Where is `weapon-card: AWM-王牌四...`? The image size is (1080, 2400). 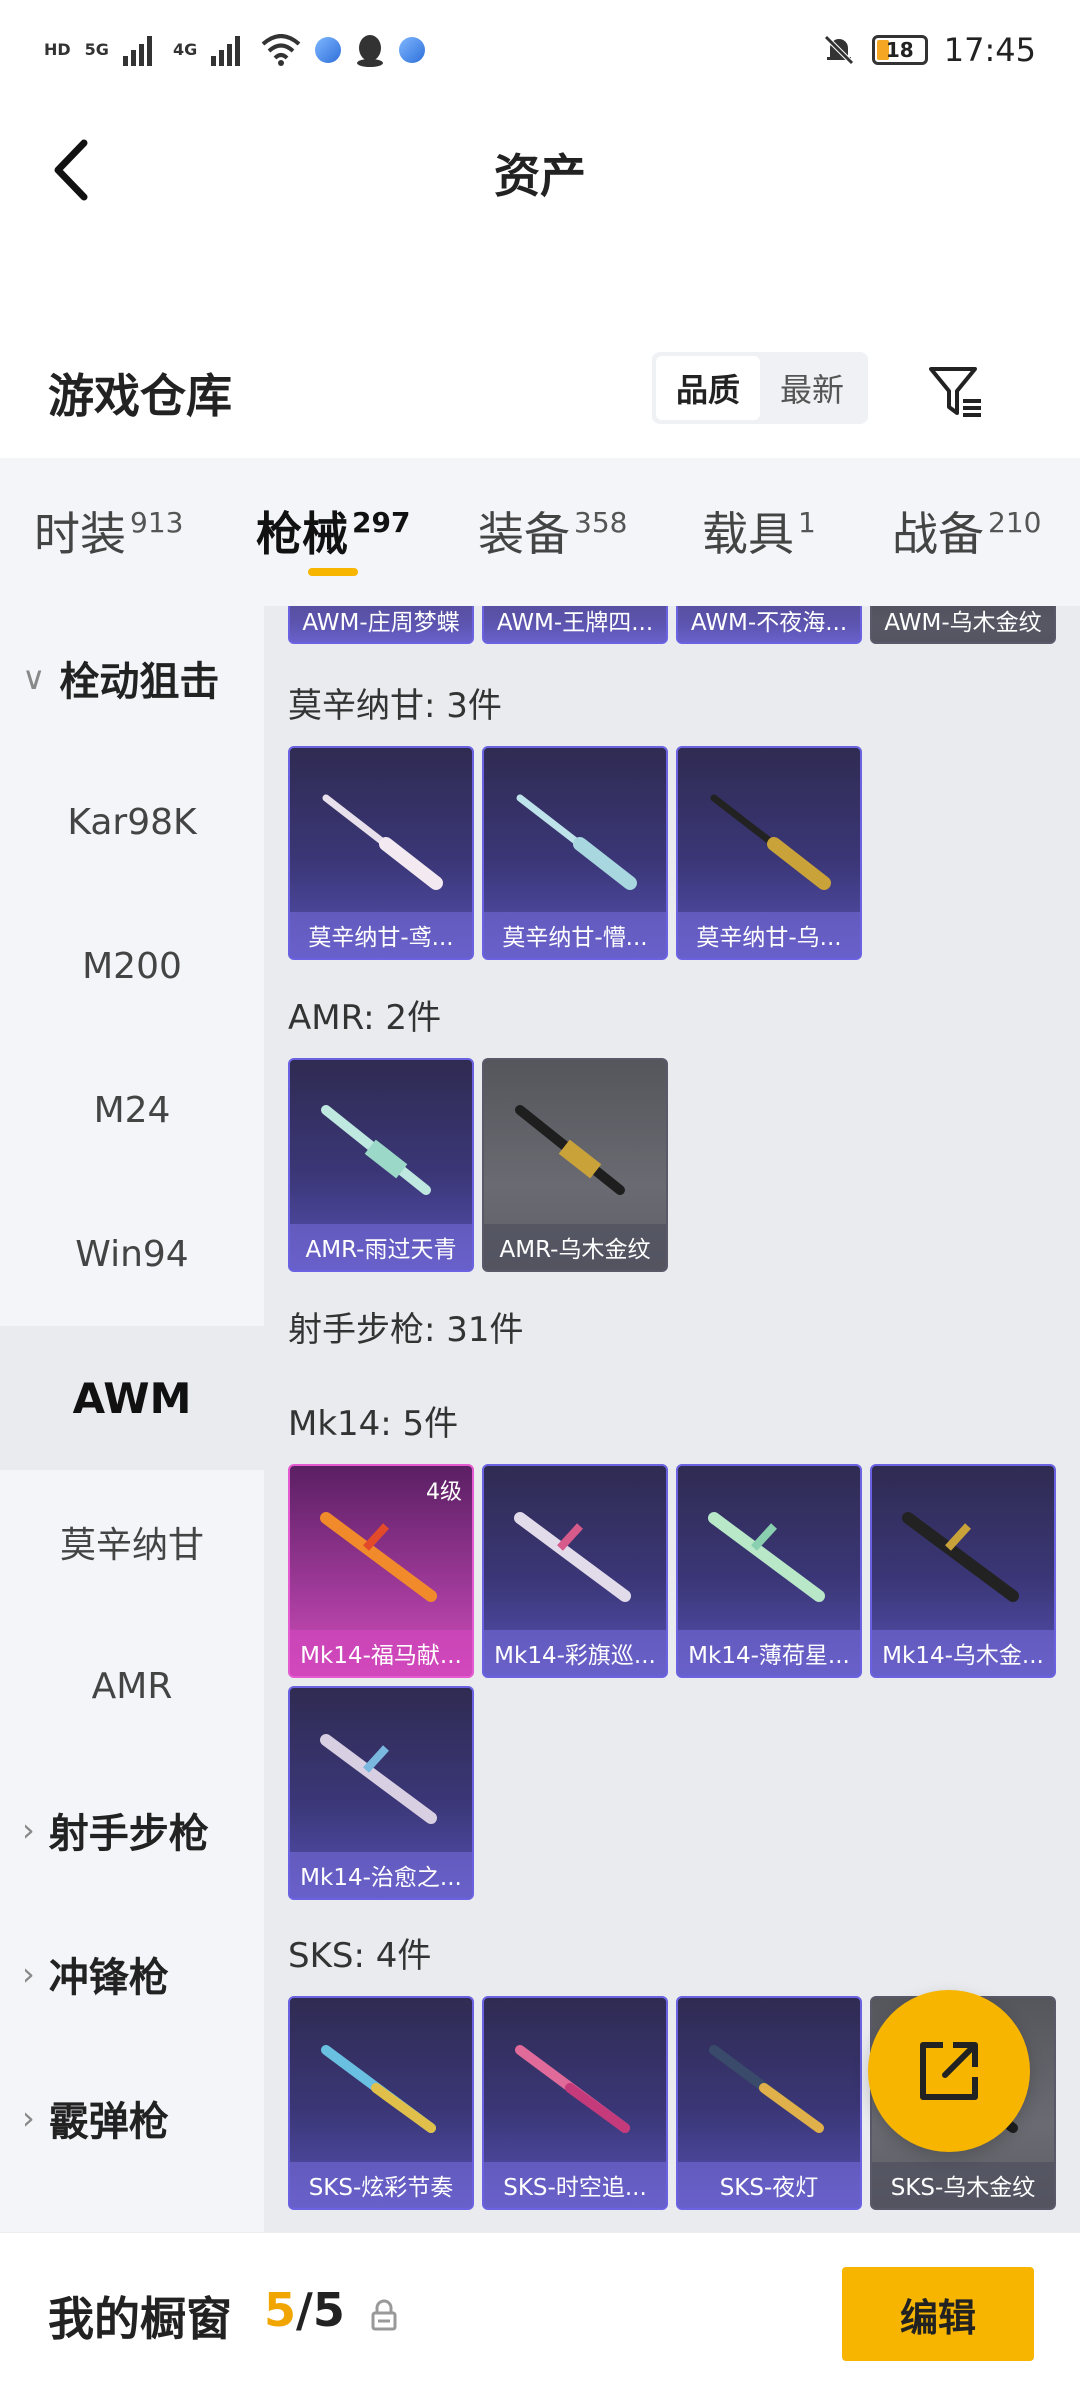
weapon-card: AWM-王牌四... is located at coordinates (575, 625).